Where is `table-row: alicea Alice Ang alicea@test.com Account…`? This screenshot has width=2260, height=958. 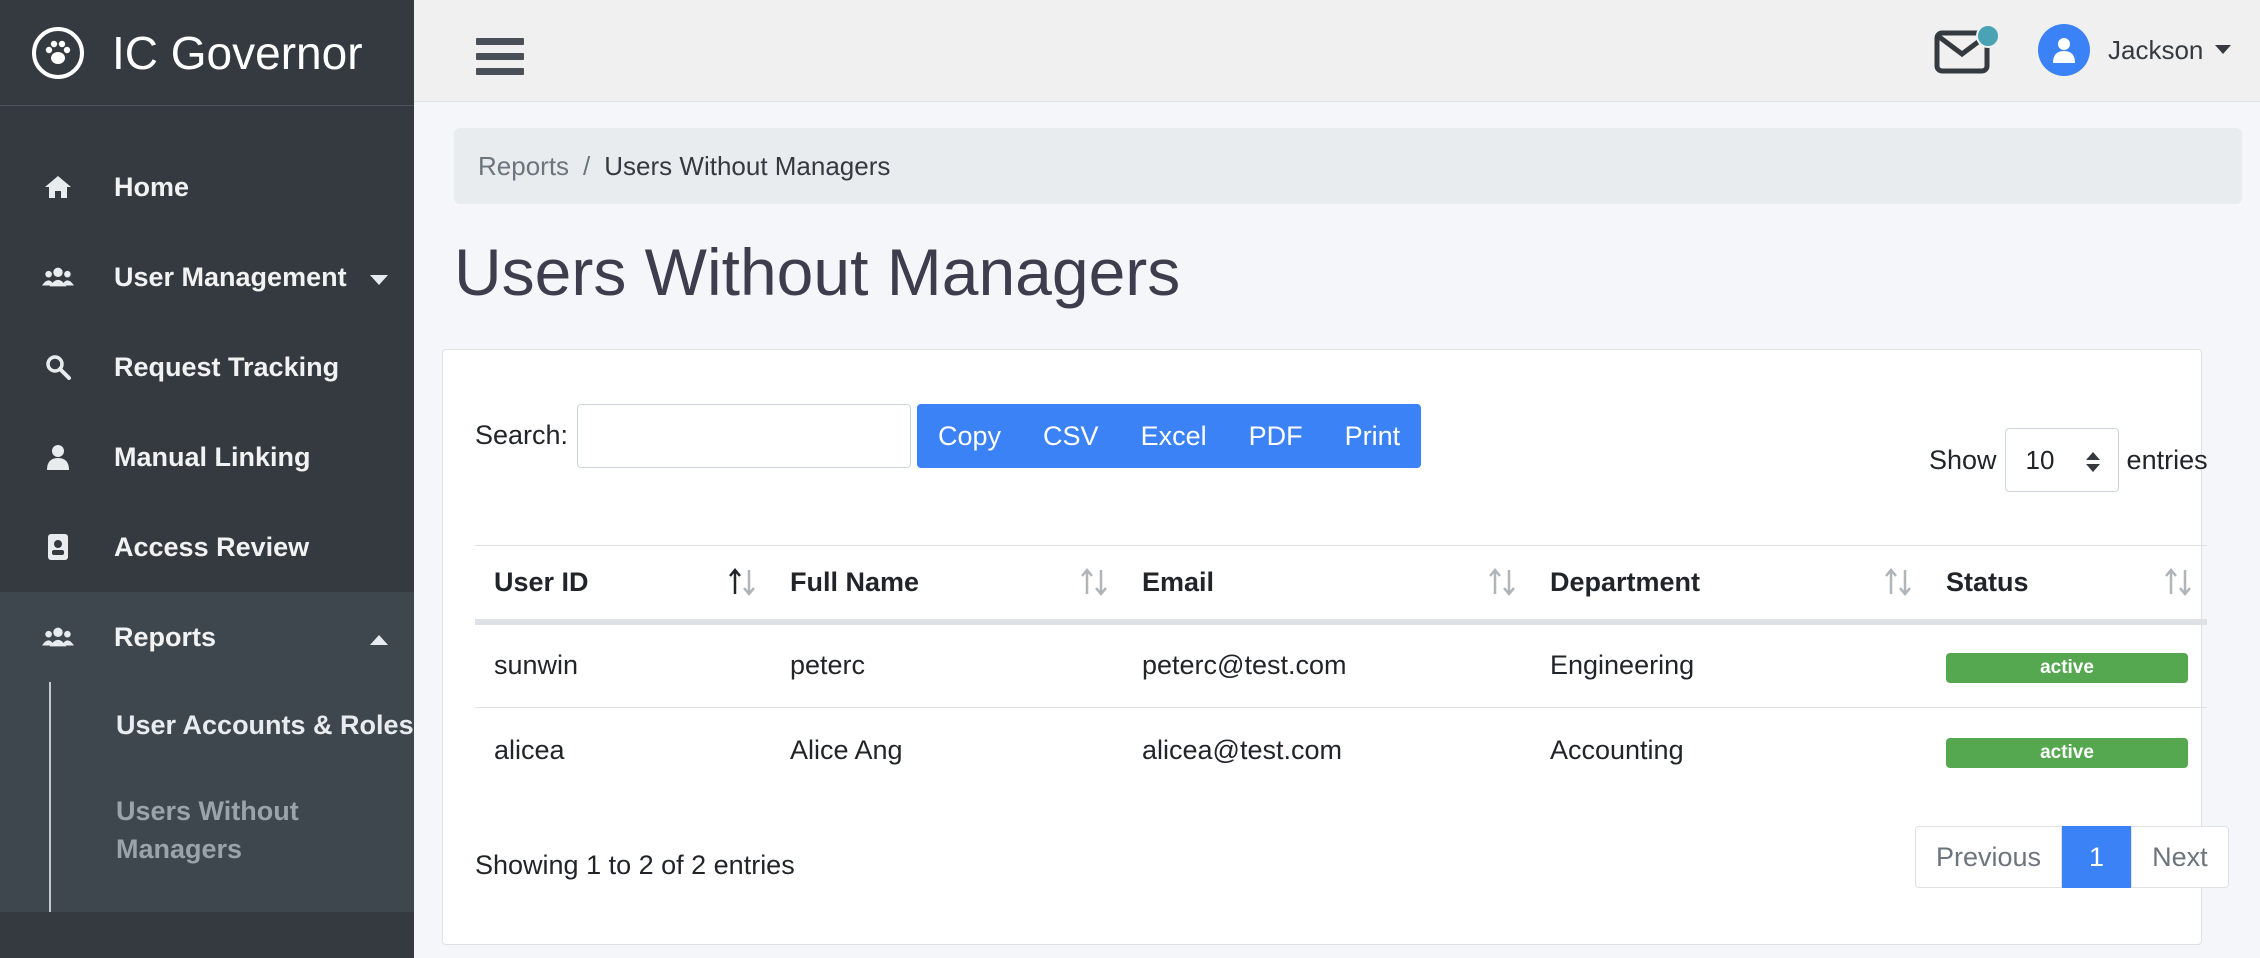
table-row: alicea Alice Ang alicea@test.com Account… is located at coordinates (1341, 751).